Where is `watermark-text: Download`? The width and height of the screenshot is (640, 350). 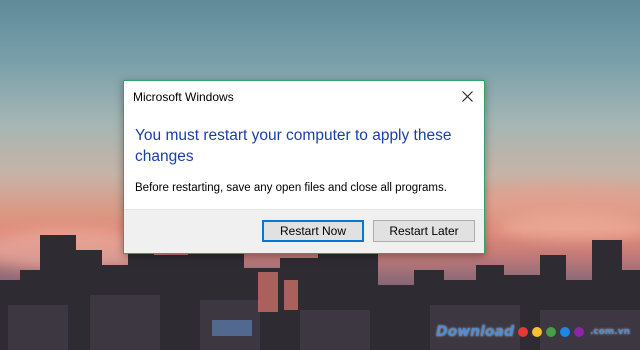
watermark-text: Download is located at coordinates (474, 332).